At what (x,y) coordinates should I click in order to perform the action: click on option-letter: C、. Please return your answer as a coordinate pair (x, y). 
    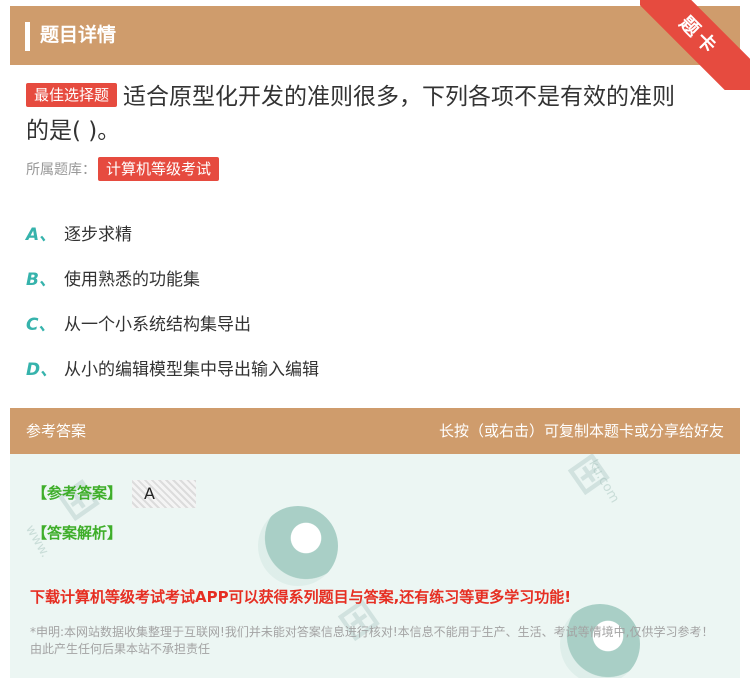
    Looking at the image, I should click on (41, 325).